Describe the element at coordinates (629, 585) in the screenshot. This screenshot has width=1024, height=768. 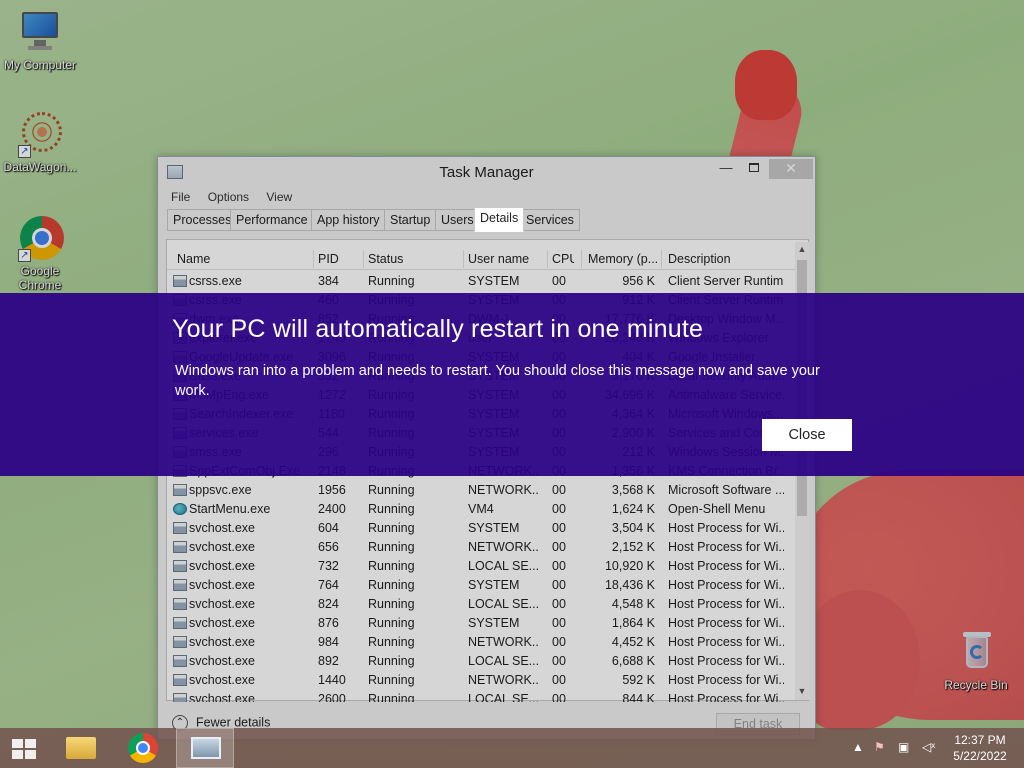
I see `process-memory: 18,436 K` at that location.